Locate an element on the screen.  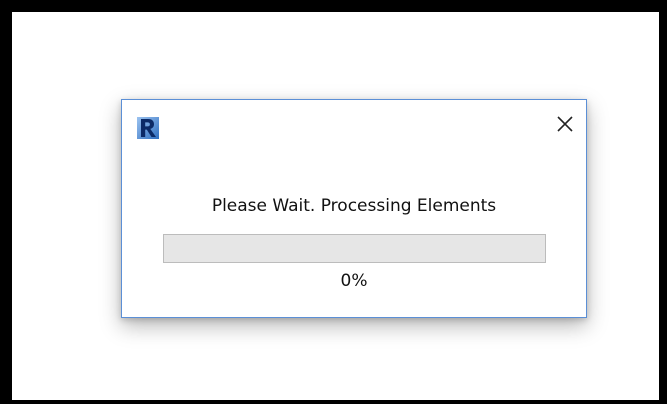
revit-logo-icon is located at coordinates (148, 128).